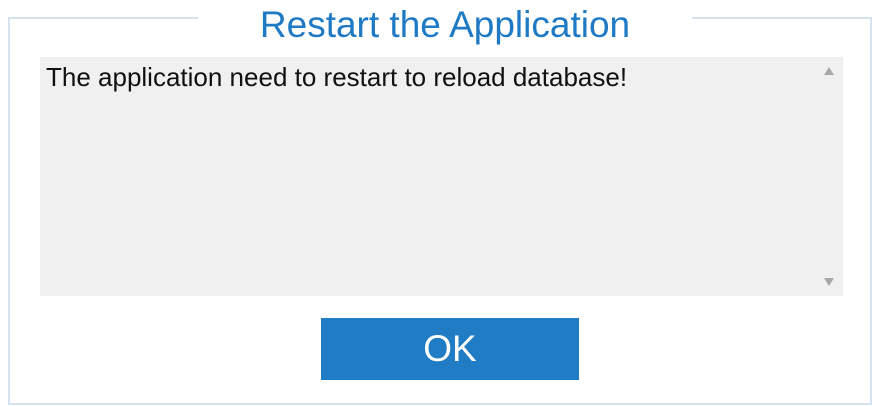  I want to click on groupbox-border-bottom, so click(440, 404).